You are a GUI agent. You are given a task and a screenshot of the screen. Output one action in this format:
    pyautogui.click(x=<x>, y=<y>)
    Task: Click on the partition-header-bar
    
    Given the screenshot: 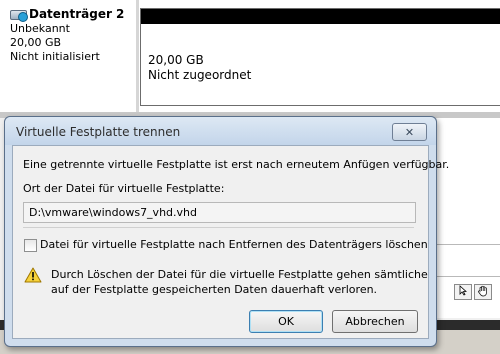 What is the action you would take?
    pyautogui.click(x=320, y=16)
    